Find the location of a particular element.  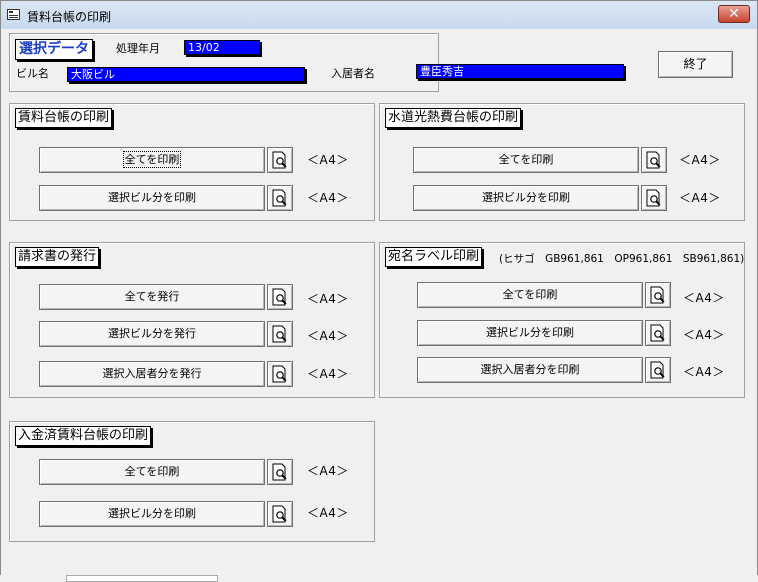

tenant-field: 豊臣秀吉 is located at coordinates (520, 71).